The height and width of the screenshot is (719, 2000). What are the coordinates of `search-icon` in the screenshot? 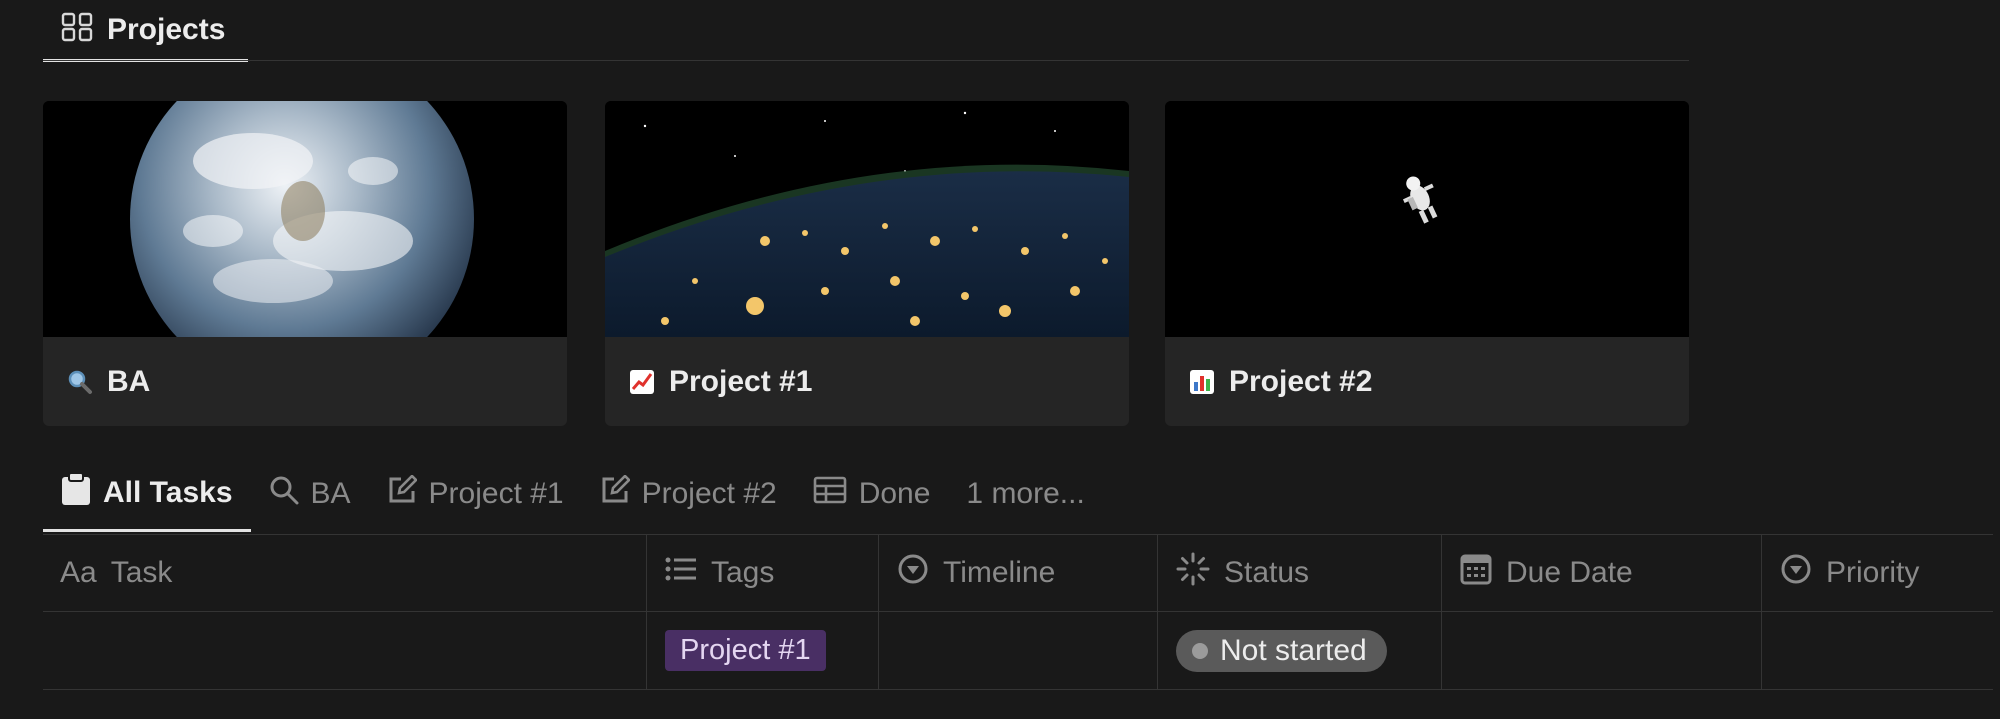 It's located at (284, 494).